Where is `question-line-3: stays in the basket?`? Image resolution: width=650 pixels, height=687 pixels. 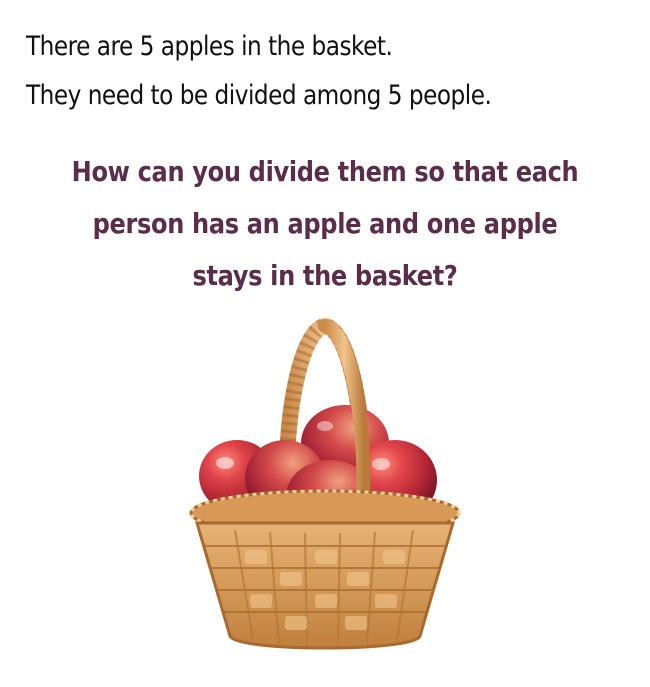
question-line-3: stays in the basket? is located at coordinates (325, 275).